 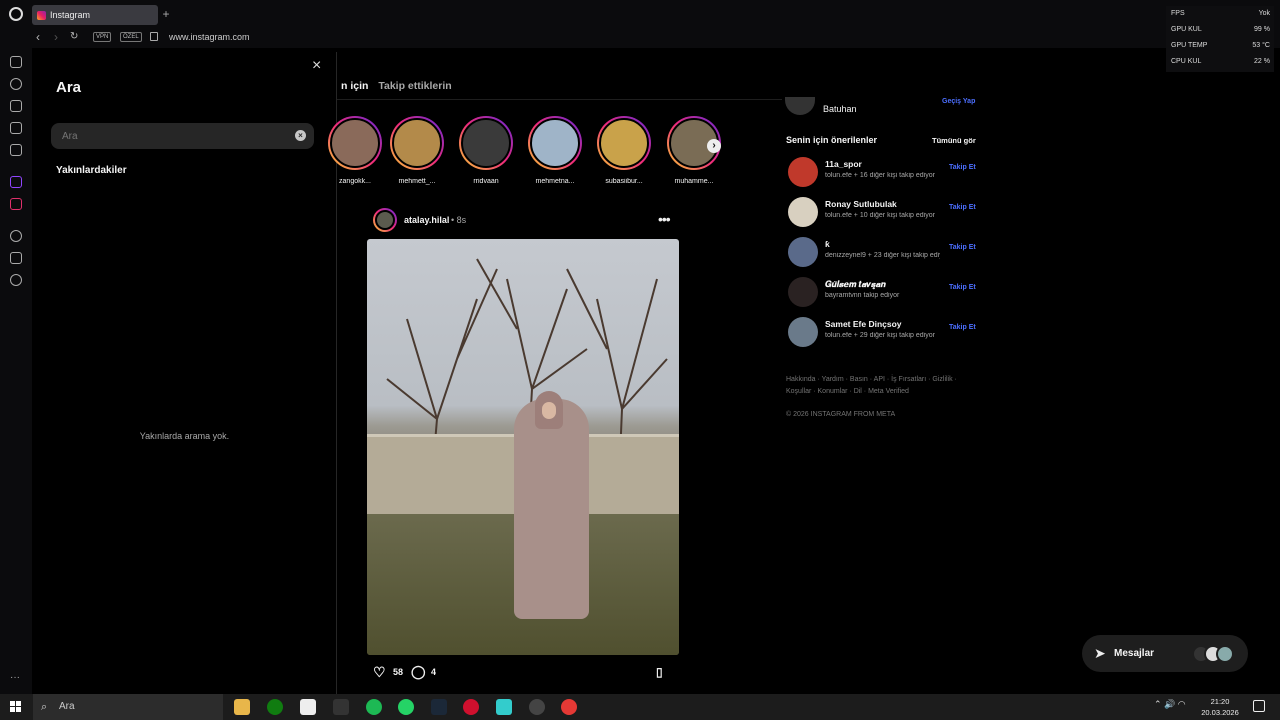 I want to click on comment-icon: ◯, so click(x=418, y=672).